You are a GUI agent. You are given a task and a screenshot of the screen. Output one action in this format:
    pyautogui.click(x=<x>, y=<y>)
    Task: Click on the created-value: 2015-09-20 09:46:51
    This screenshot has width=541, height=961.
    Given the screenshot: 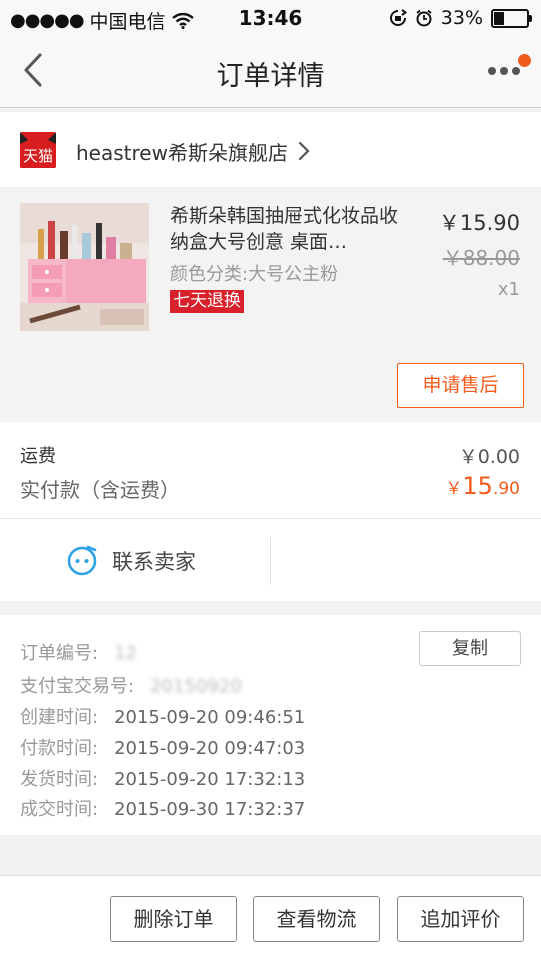 What is the action you would take?
    pyautogui.click(x=210, y=717)
    